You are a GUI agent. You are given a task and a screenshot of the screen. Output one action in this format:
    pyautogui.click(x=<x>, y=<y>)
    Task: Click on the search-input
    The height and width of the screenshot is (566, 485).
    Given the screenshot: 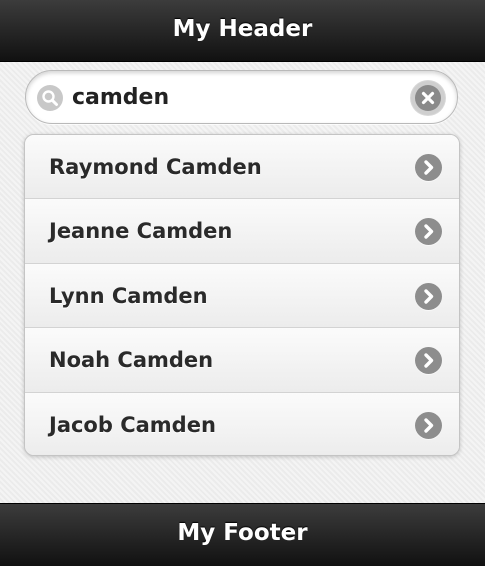 What is the action you would take?
    pyautogui.click(x=237, y=97)
    